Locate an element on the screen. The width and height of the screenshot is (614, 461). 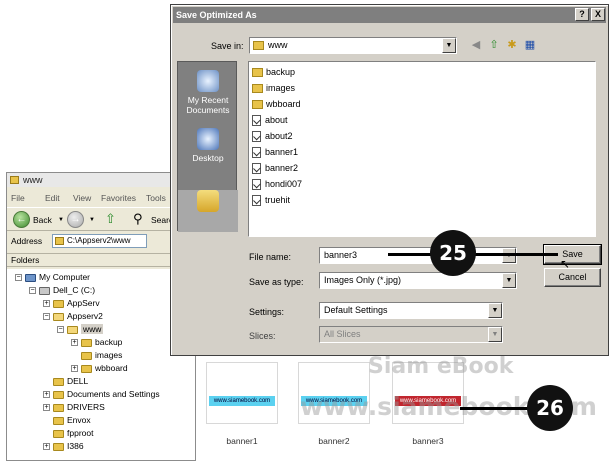
watermark-title: Siam eBook is located at coordinates (441, 366).